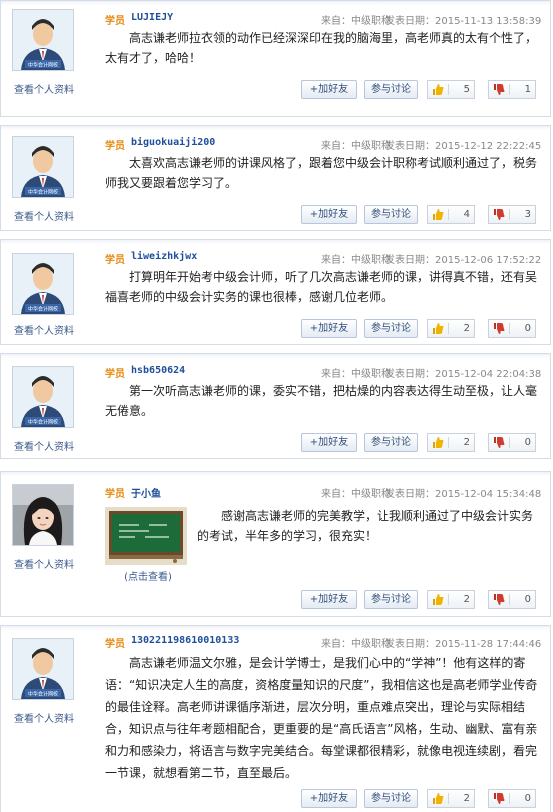 The image size is (553, 812). I want to click on post-date: 发表日期：2015-12-04 22:04:38, so click(463, 374).